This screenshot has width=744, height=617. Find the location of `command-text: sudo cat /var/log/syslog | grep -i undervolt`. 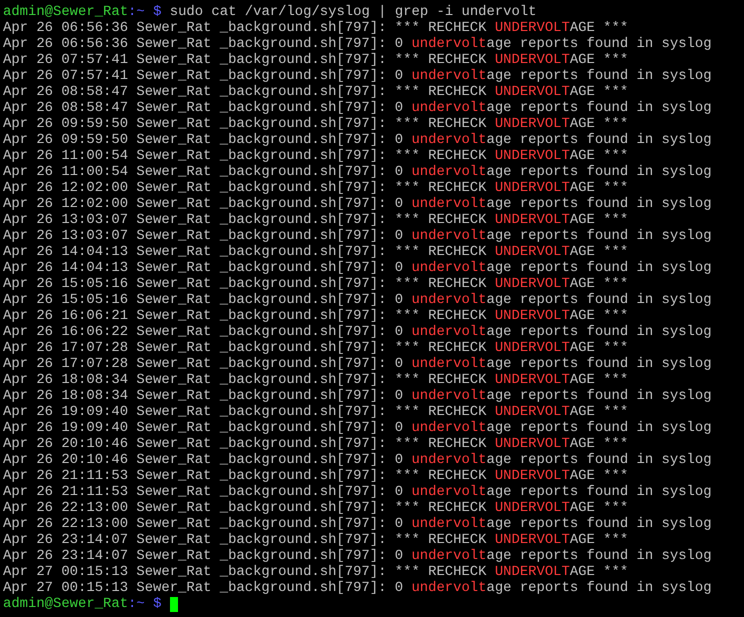

command-text: sudo cat /var/log/syslog | grep -i undervolt is located at coordinates (353, 12).